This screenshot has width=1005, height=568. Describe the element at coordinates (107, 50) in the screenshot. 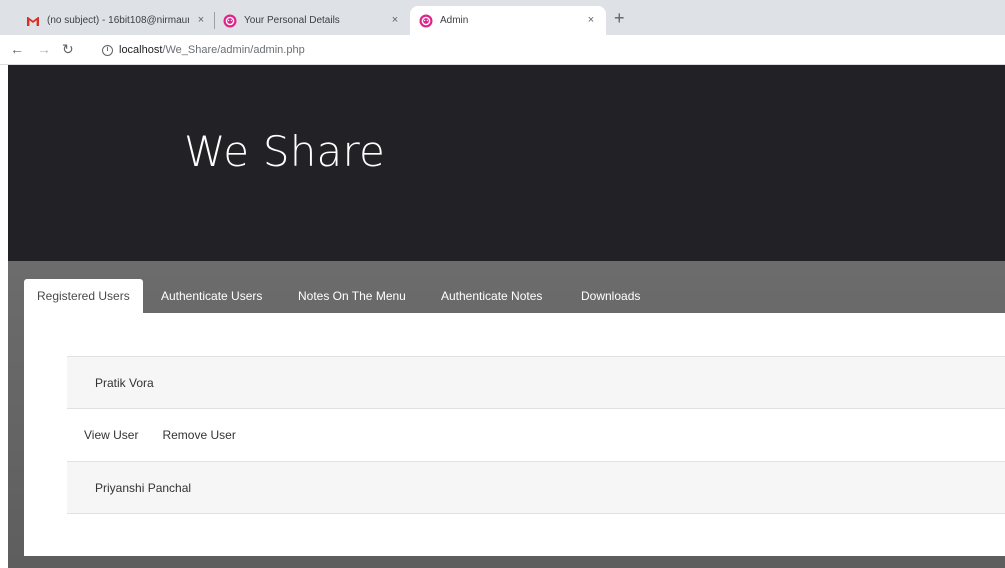

I see `info-icon: i` at that location.